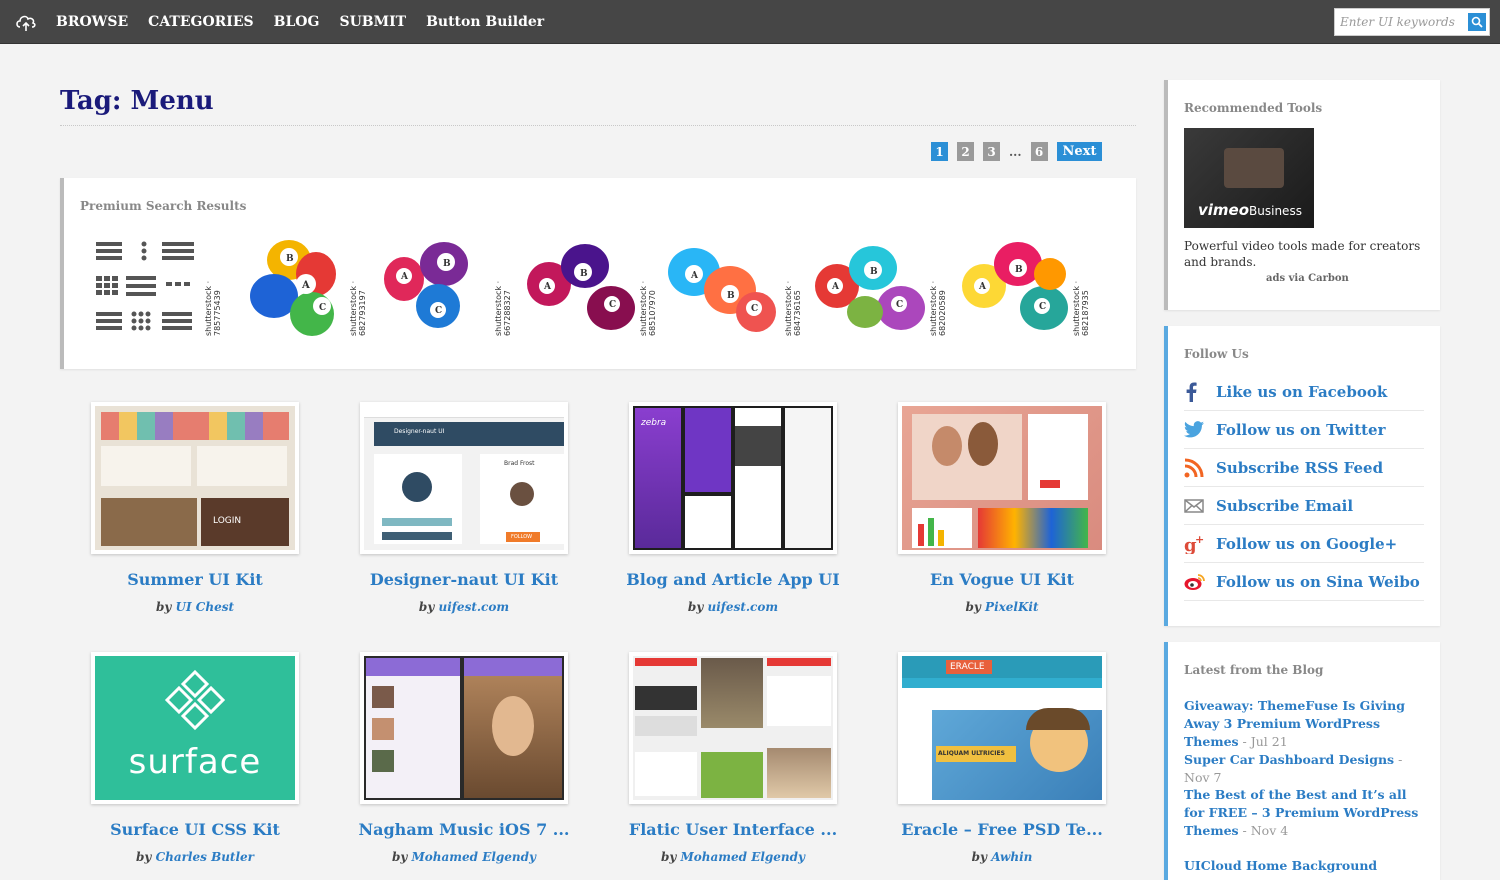  What do you see at coordinates (991, 151) in the screenshot?
I see `page-3-link: 3` at bounding box center [991, 151].